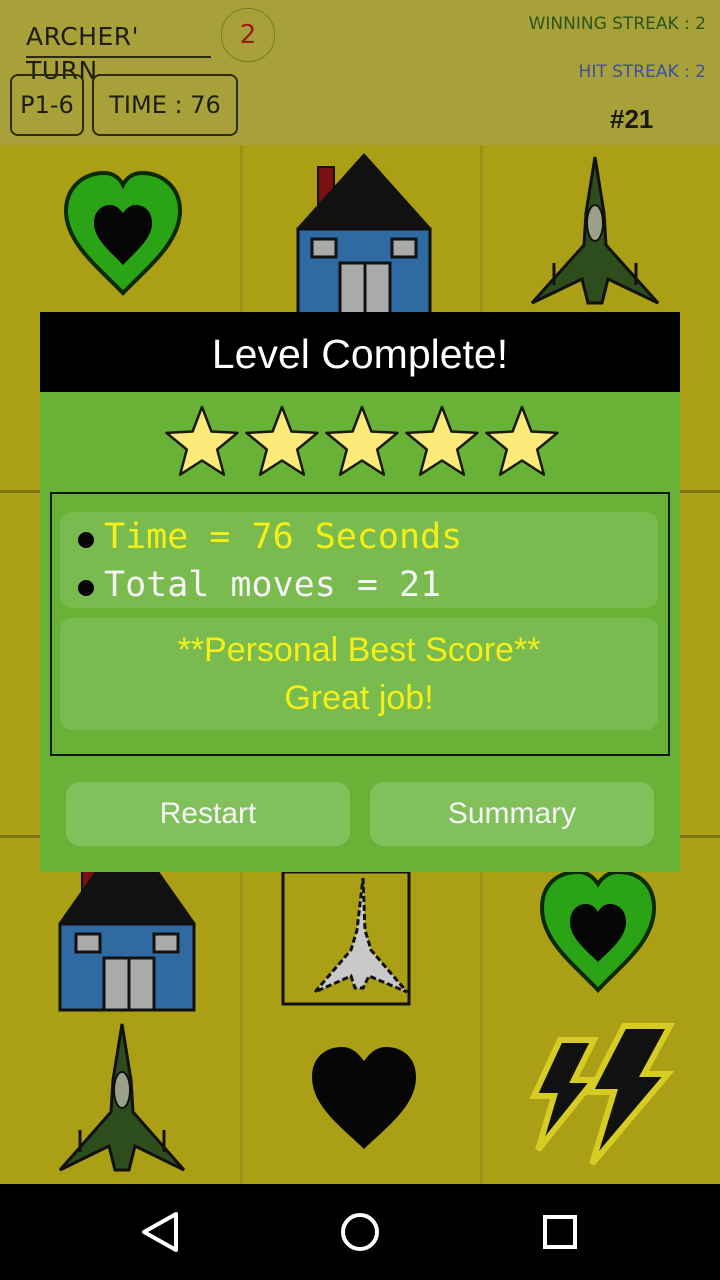 The image size is (720, 1280). What do you see at coordinates (512, 814) in the screenshot?
I see `summary-button: Summary` at bounding box center [512, 814].